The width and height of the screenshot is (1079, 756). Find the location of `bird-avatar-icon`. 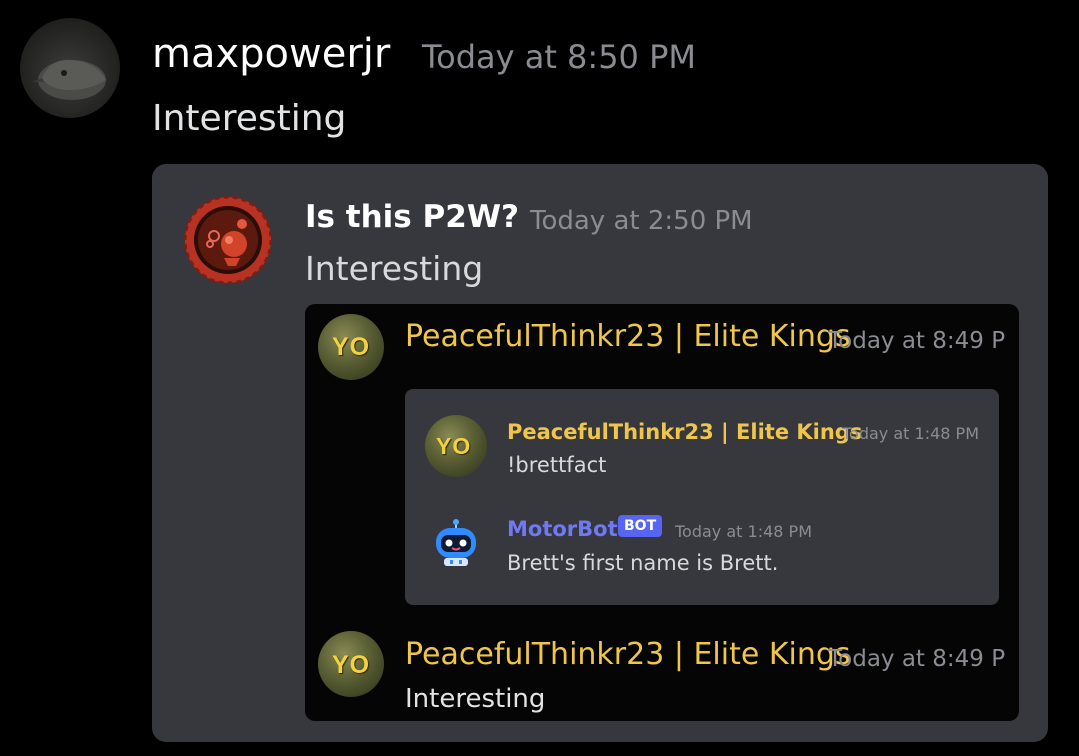

bird-avatar-icon is located at coordinates (70, 68).